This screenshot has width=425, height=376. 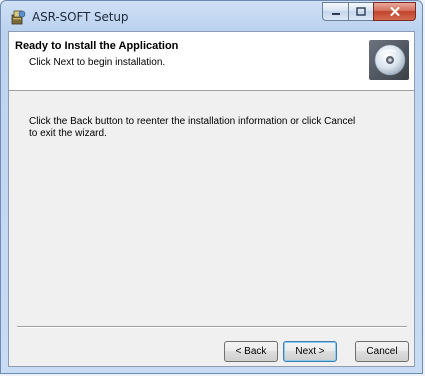 What do you see at coordinates (97, 62) in the screenshot?
I see `page-subtitle: Click Next to begin installation.` at bounding box center [97, 62].